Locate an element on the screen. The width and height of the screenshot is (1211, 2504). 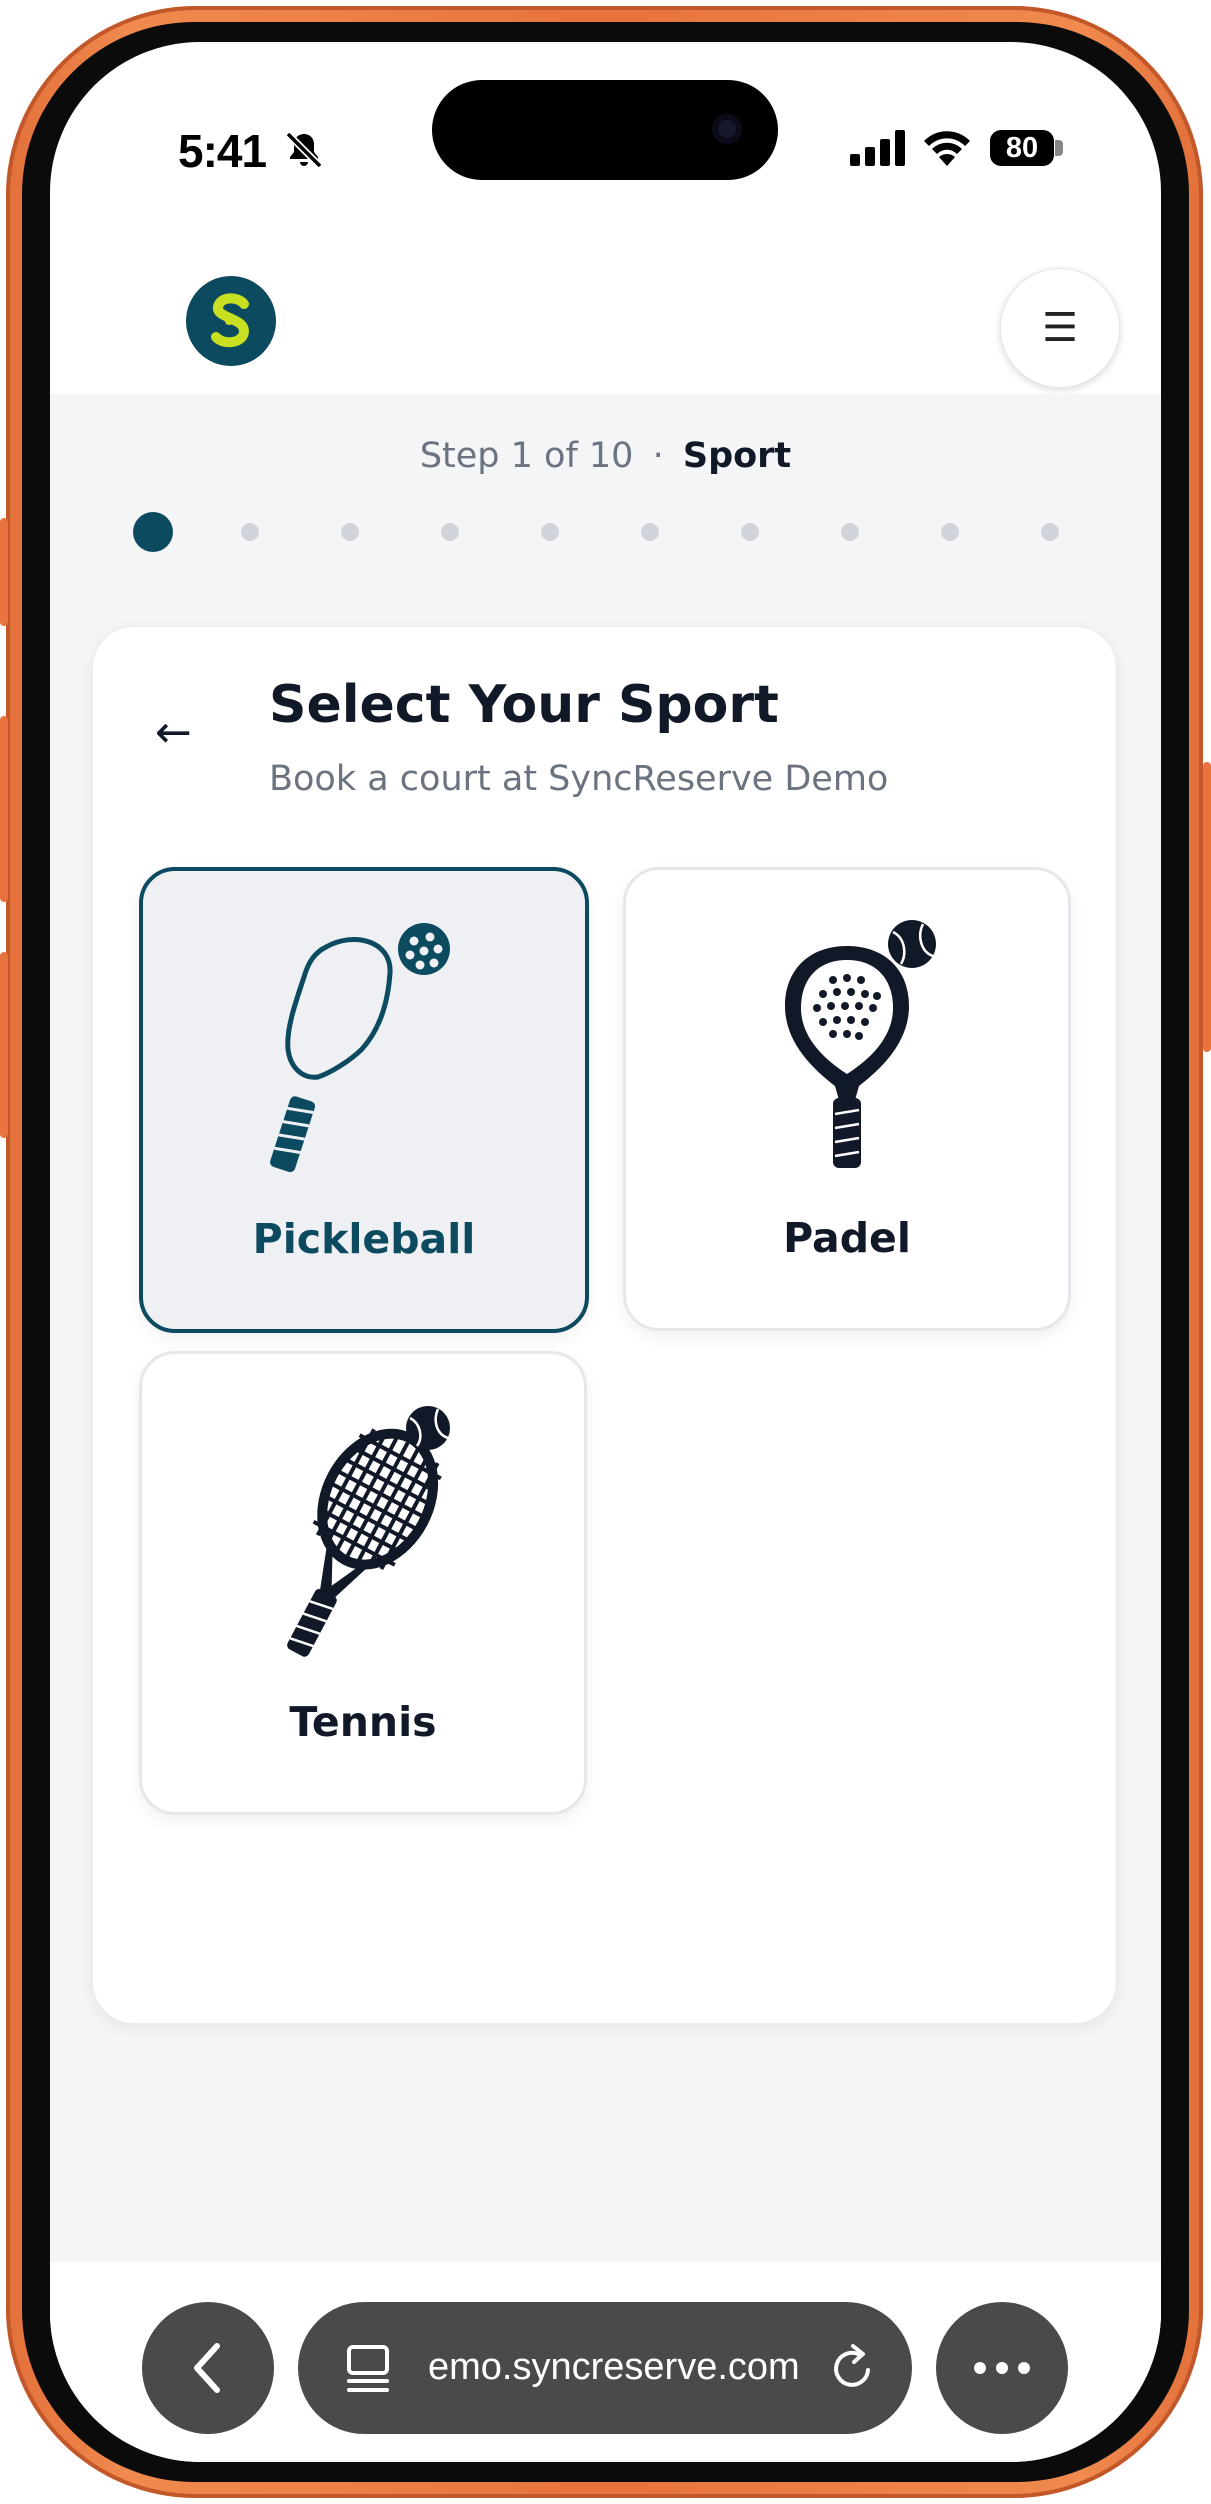
step-text: Step 1 of 10 is located at coordinates (526, 456).